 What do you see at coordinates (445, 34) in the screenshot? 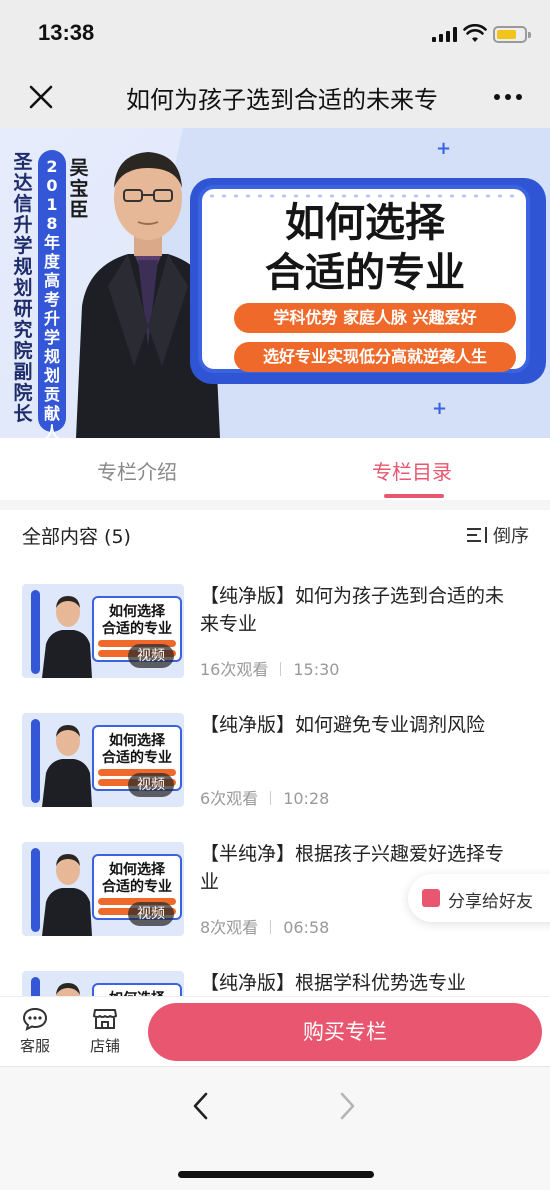
I see `cellular-signal-icon` at bounding box center [445, 34].